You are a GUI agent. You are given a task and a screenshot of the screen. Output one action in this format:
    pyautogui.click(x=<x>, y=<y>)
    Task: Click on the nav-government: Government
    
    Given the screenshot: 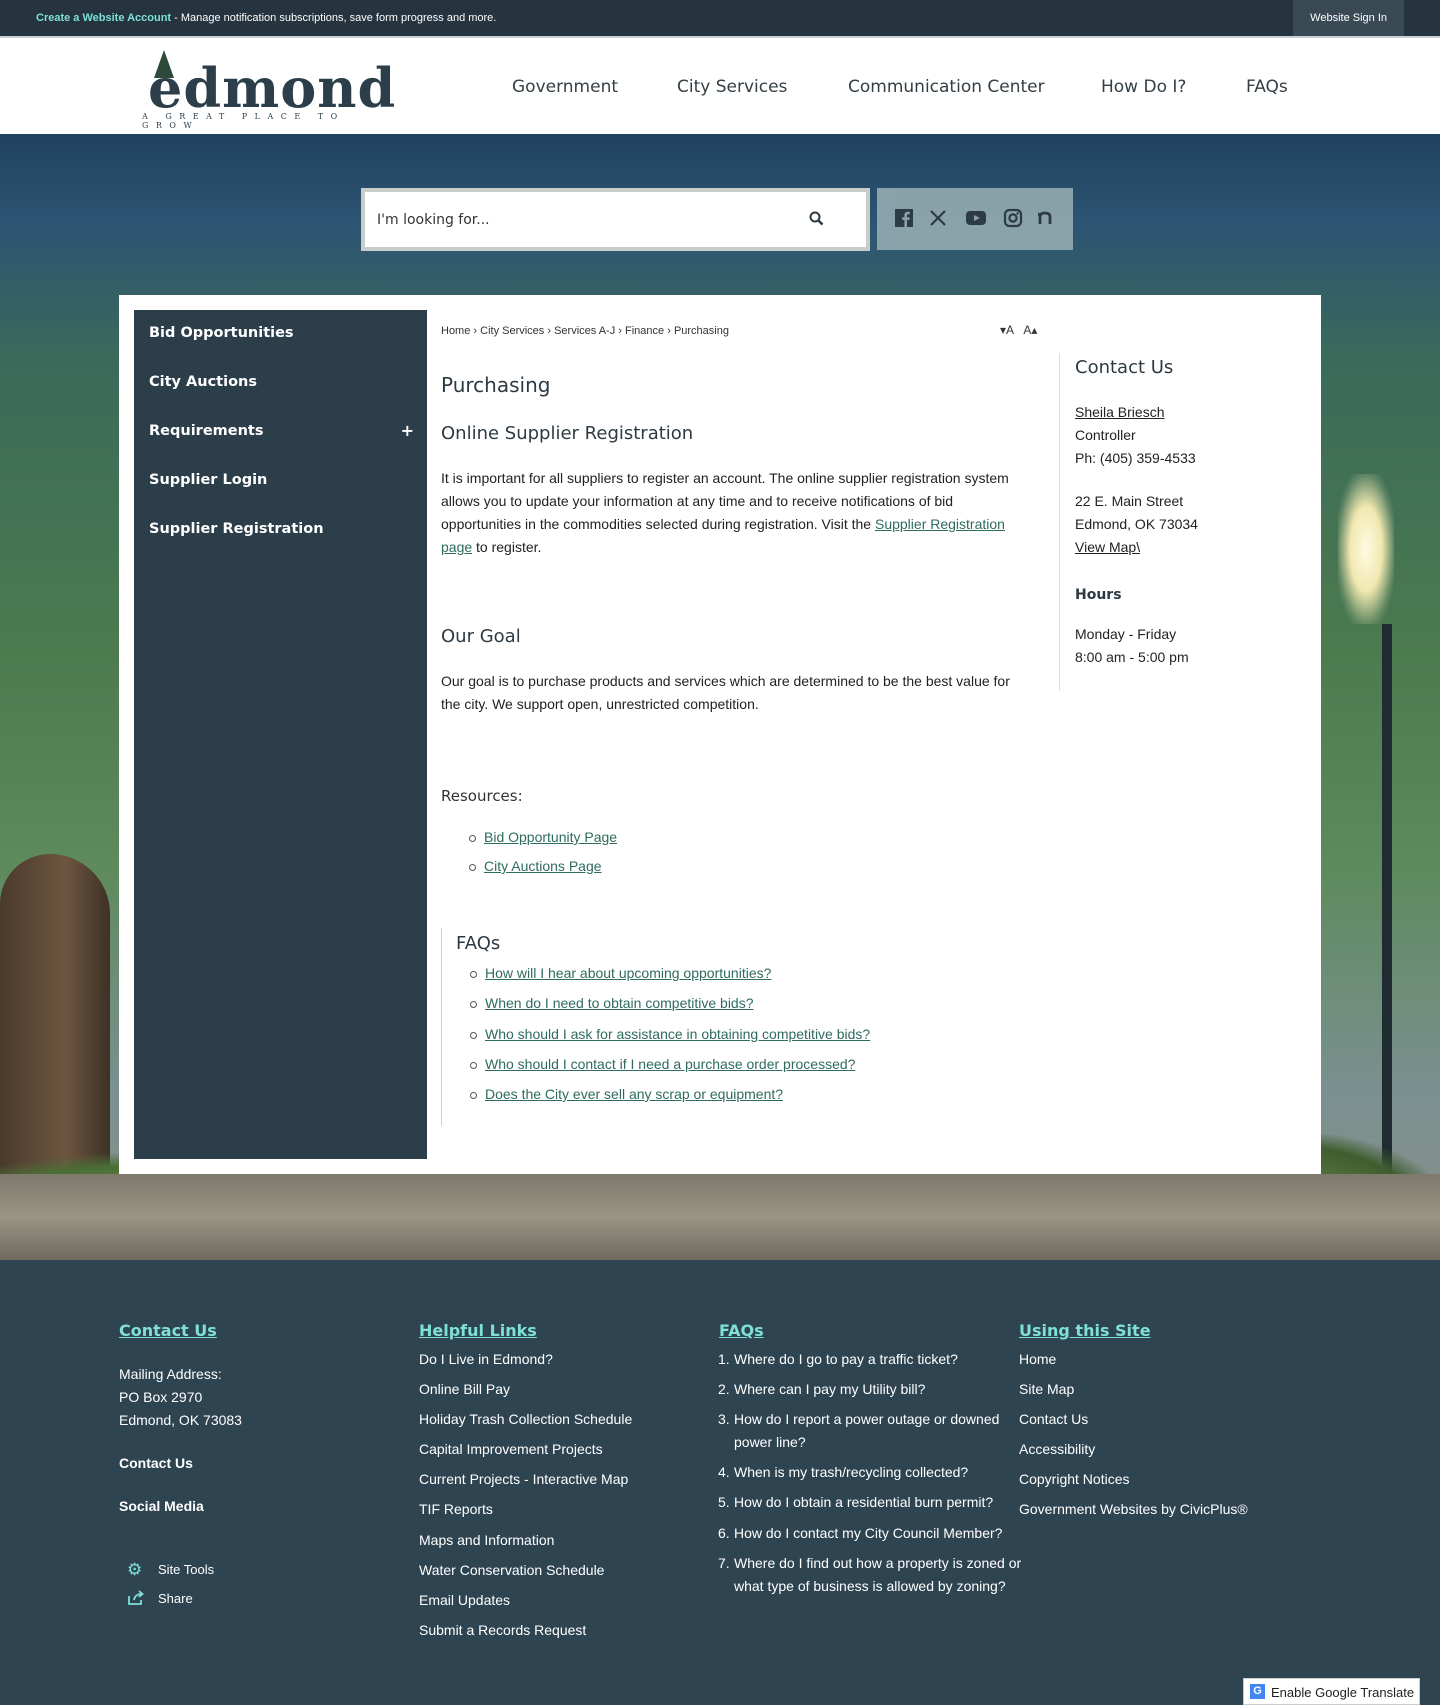 What is the action you would take?
    pyautogui.click(x=565, y=86)
    